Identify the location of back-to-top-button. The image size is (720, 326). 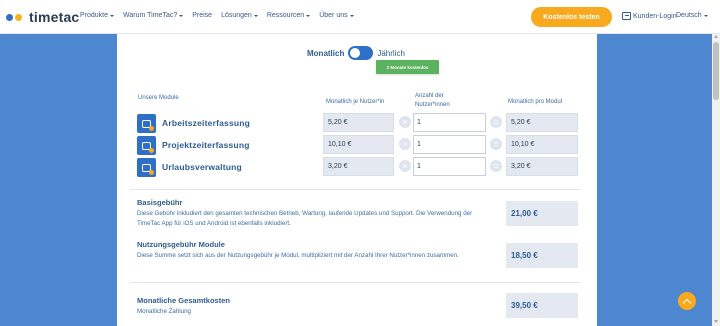
(687, 301).